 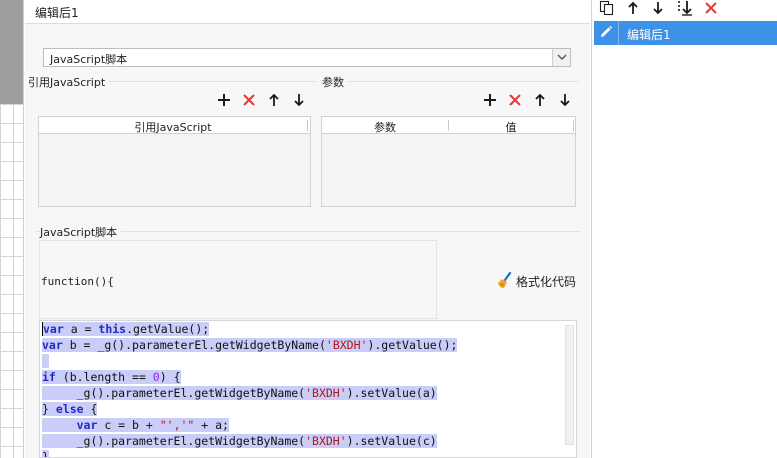 I want to click on column-header-reference: 引用JavaScript, so click(x=173, y=127).